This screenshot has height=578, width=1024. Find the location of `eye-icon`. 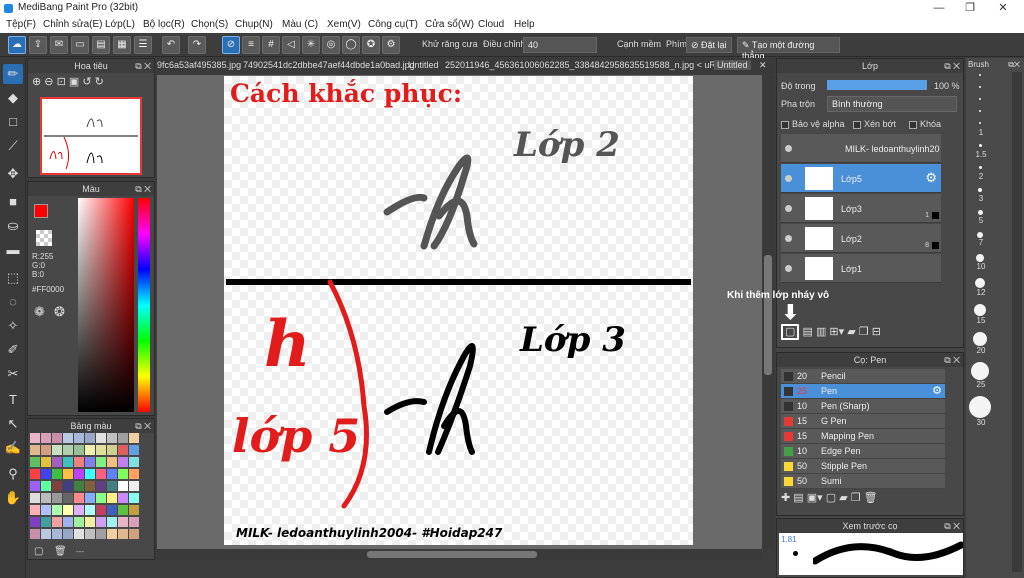

eye-icon is located at coordinates (788, 208).